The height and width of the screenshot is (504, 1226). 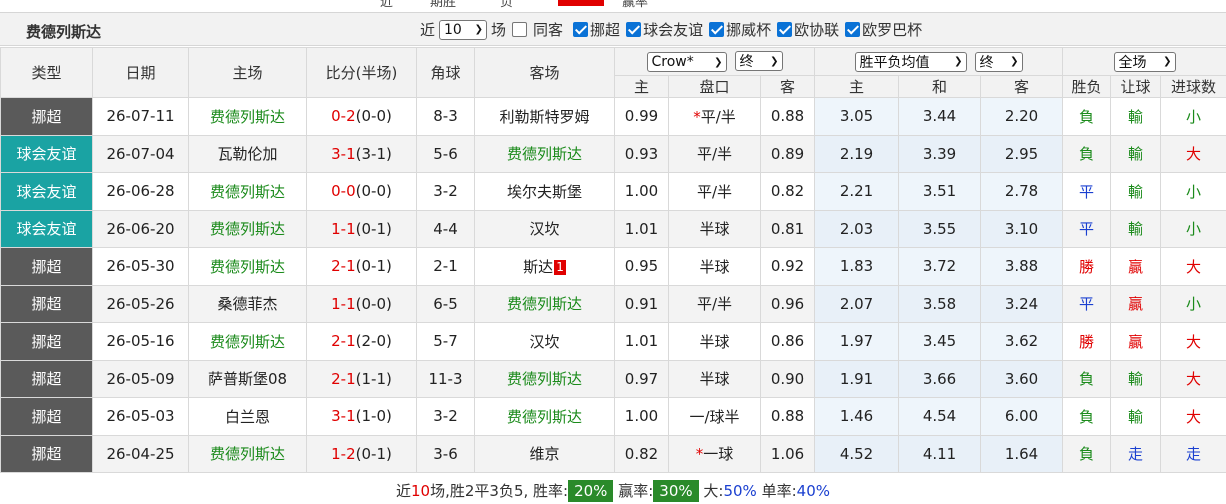 I want to click on eu-home-odds: 2.19, so click(x=857, y=153).